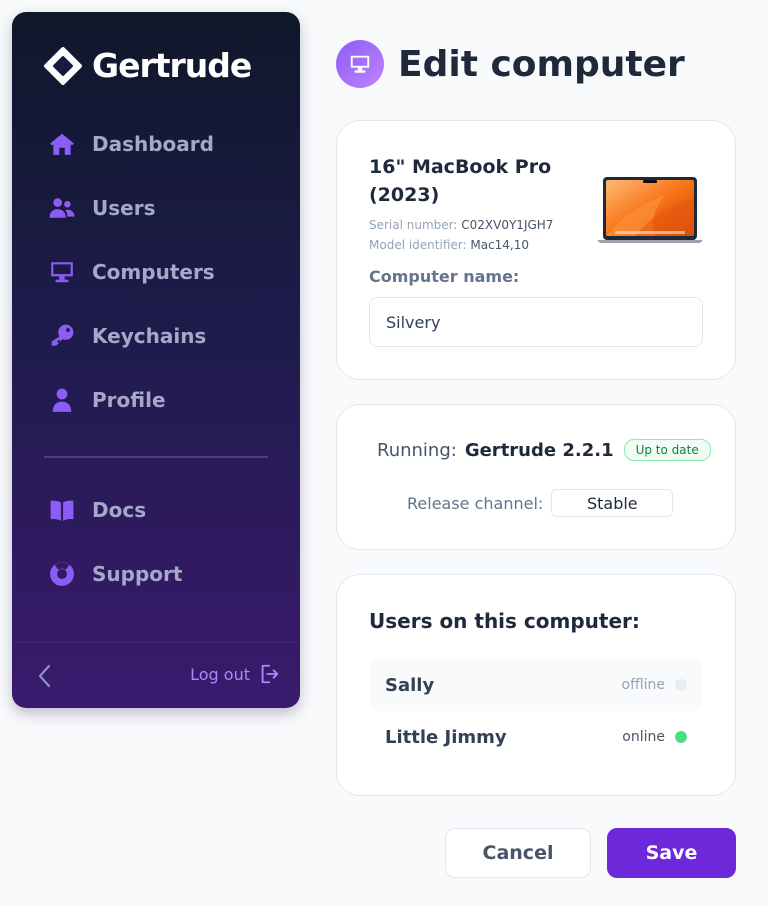 This screenshot has width=768, height=906. What do you see at coordinates (418, 245) in the screenshot?
I see `model-identifier-label: Model identifier:` at bounding box center [418, 245].